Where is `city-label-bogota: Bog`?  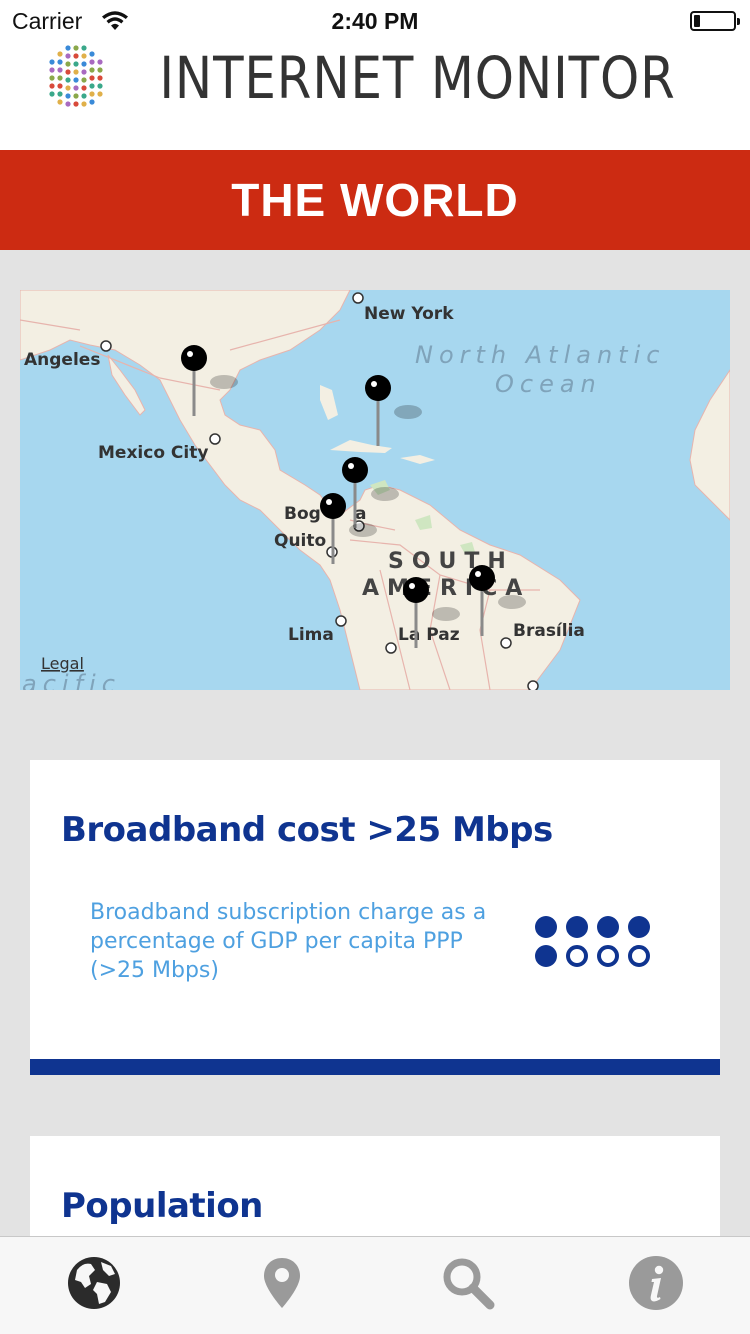 city-label-bogota: Bog is located at coordinates (302, 514).